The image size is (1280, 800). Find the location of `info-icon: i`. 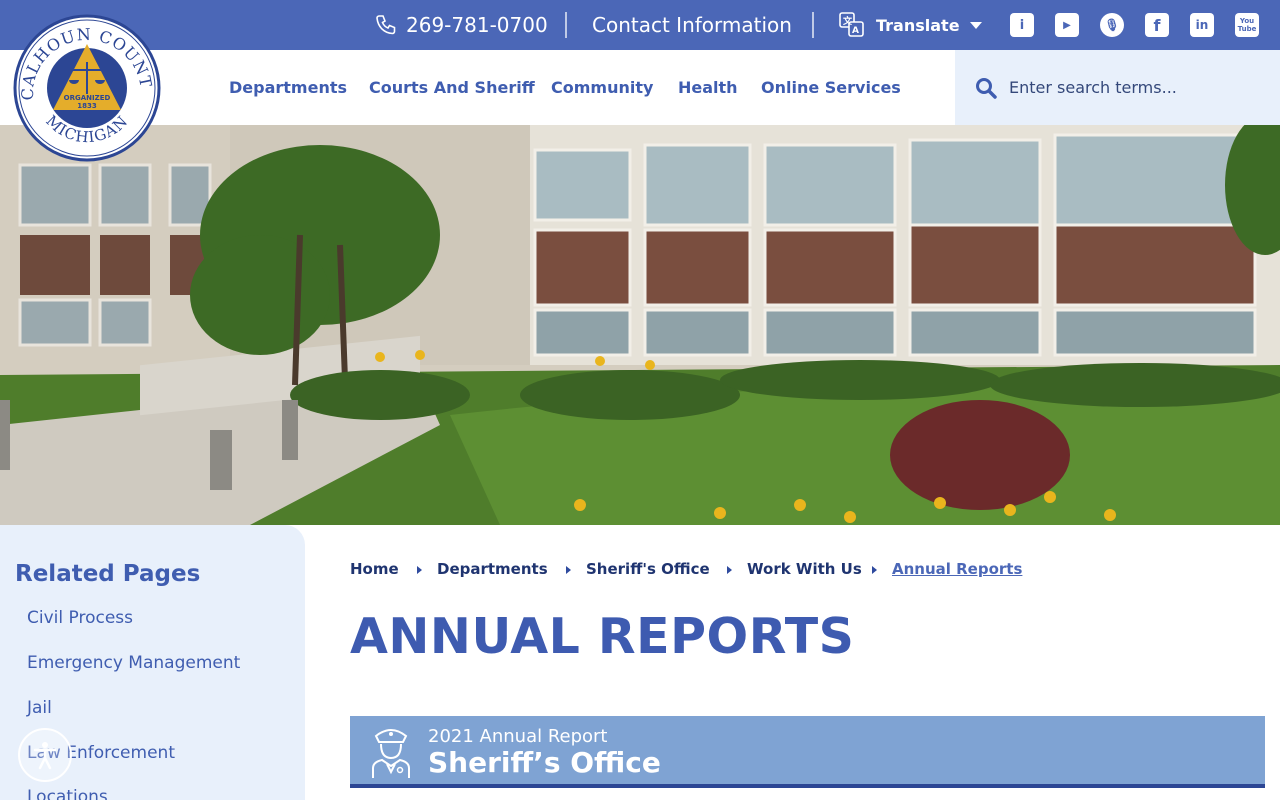

info-icon: i is located at coordinates (1022, 25).